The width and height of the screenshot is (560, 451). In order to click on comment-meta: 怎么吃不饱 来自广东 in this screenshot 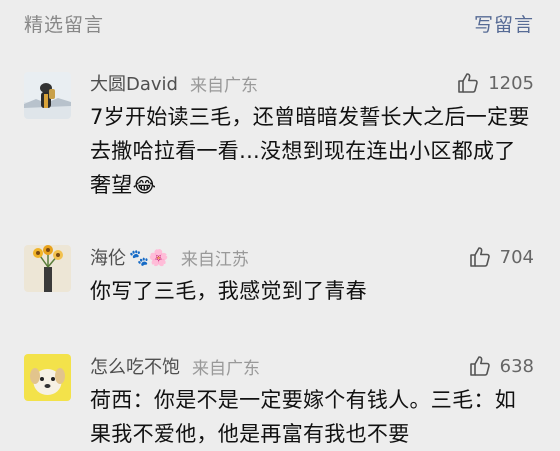, I will do `click(175, 366)`.